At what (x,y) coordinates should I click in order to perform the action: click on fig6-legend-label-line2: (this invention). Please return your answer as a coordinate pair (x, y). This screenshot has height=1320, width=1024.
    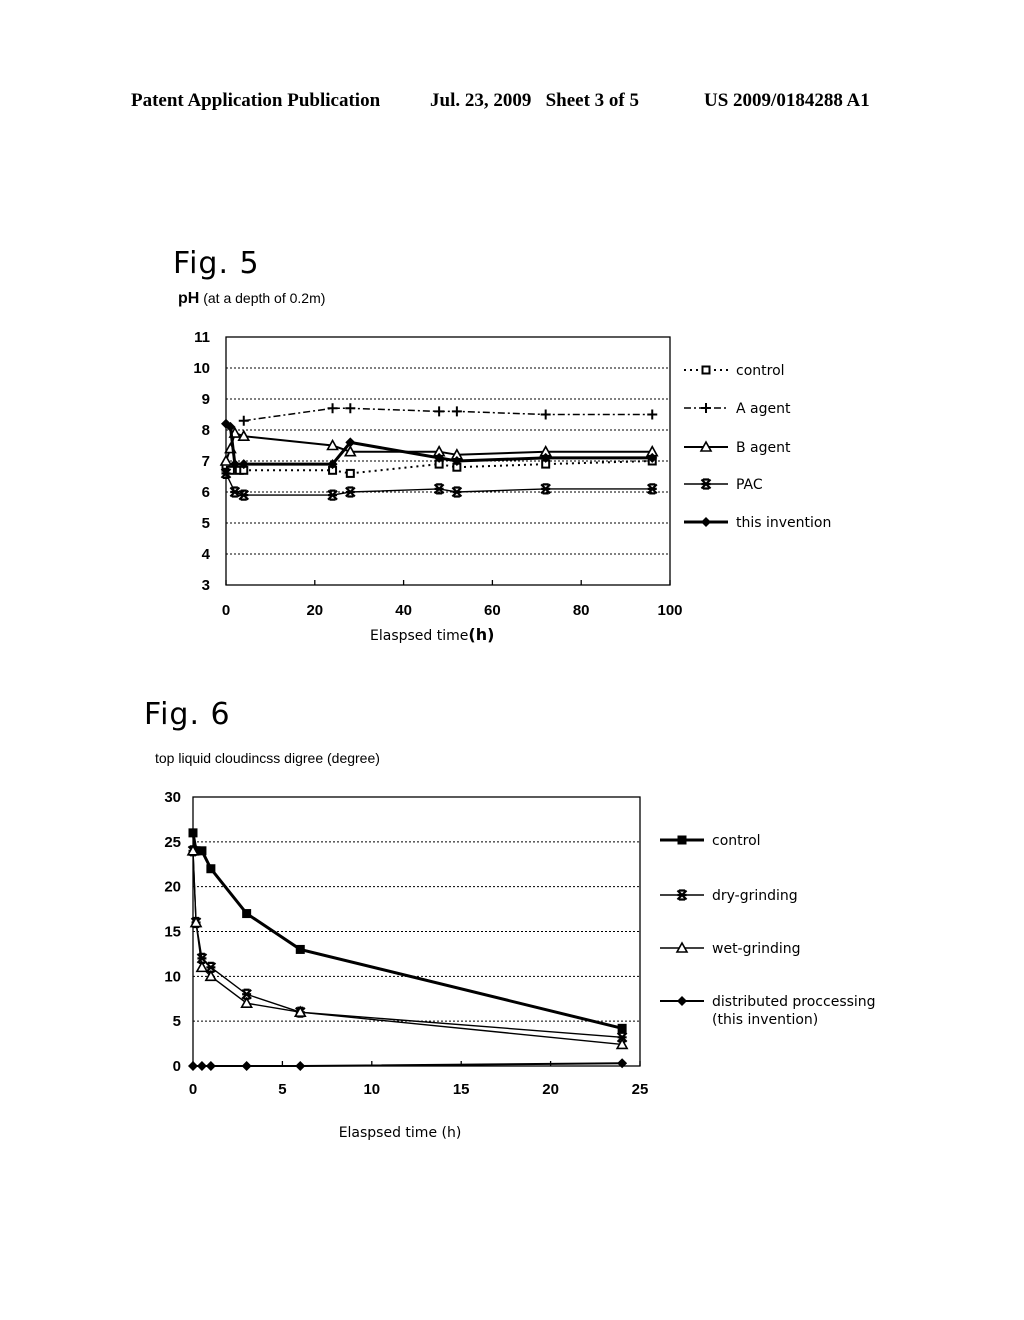
    Looking at the image, I should click on (765, 1020).